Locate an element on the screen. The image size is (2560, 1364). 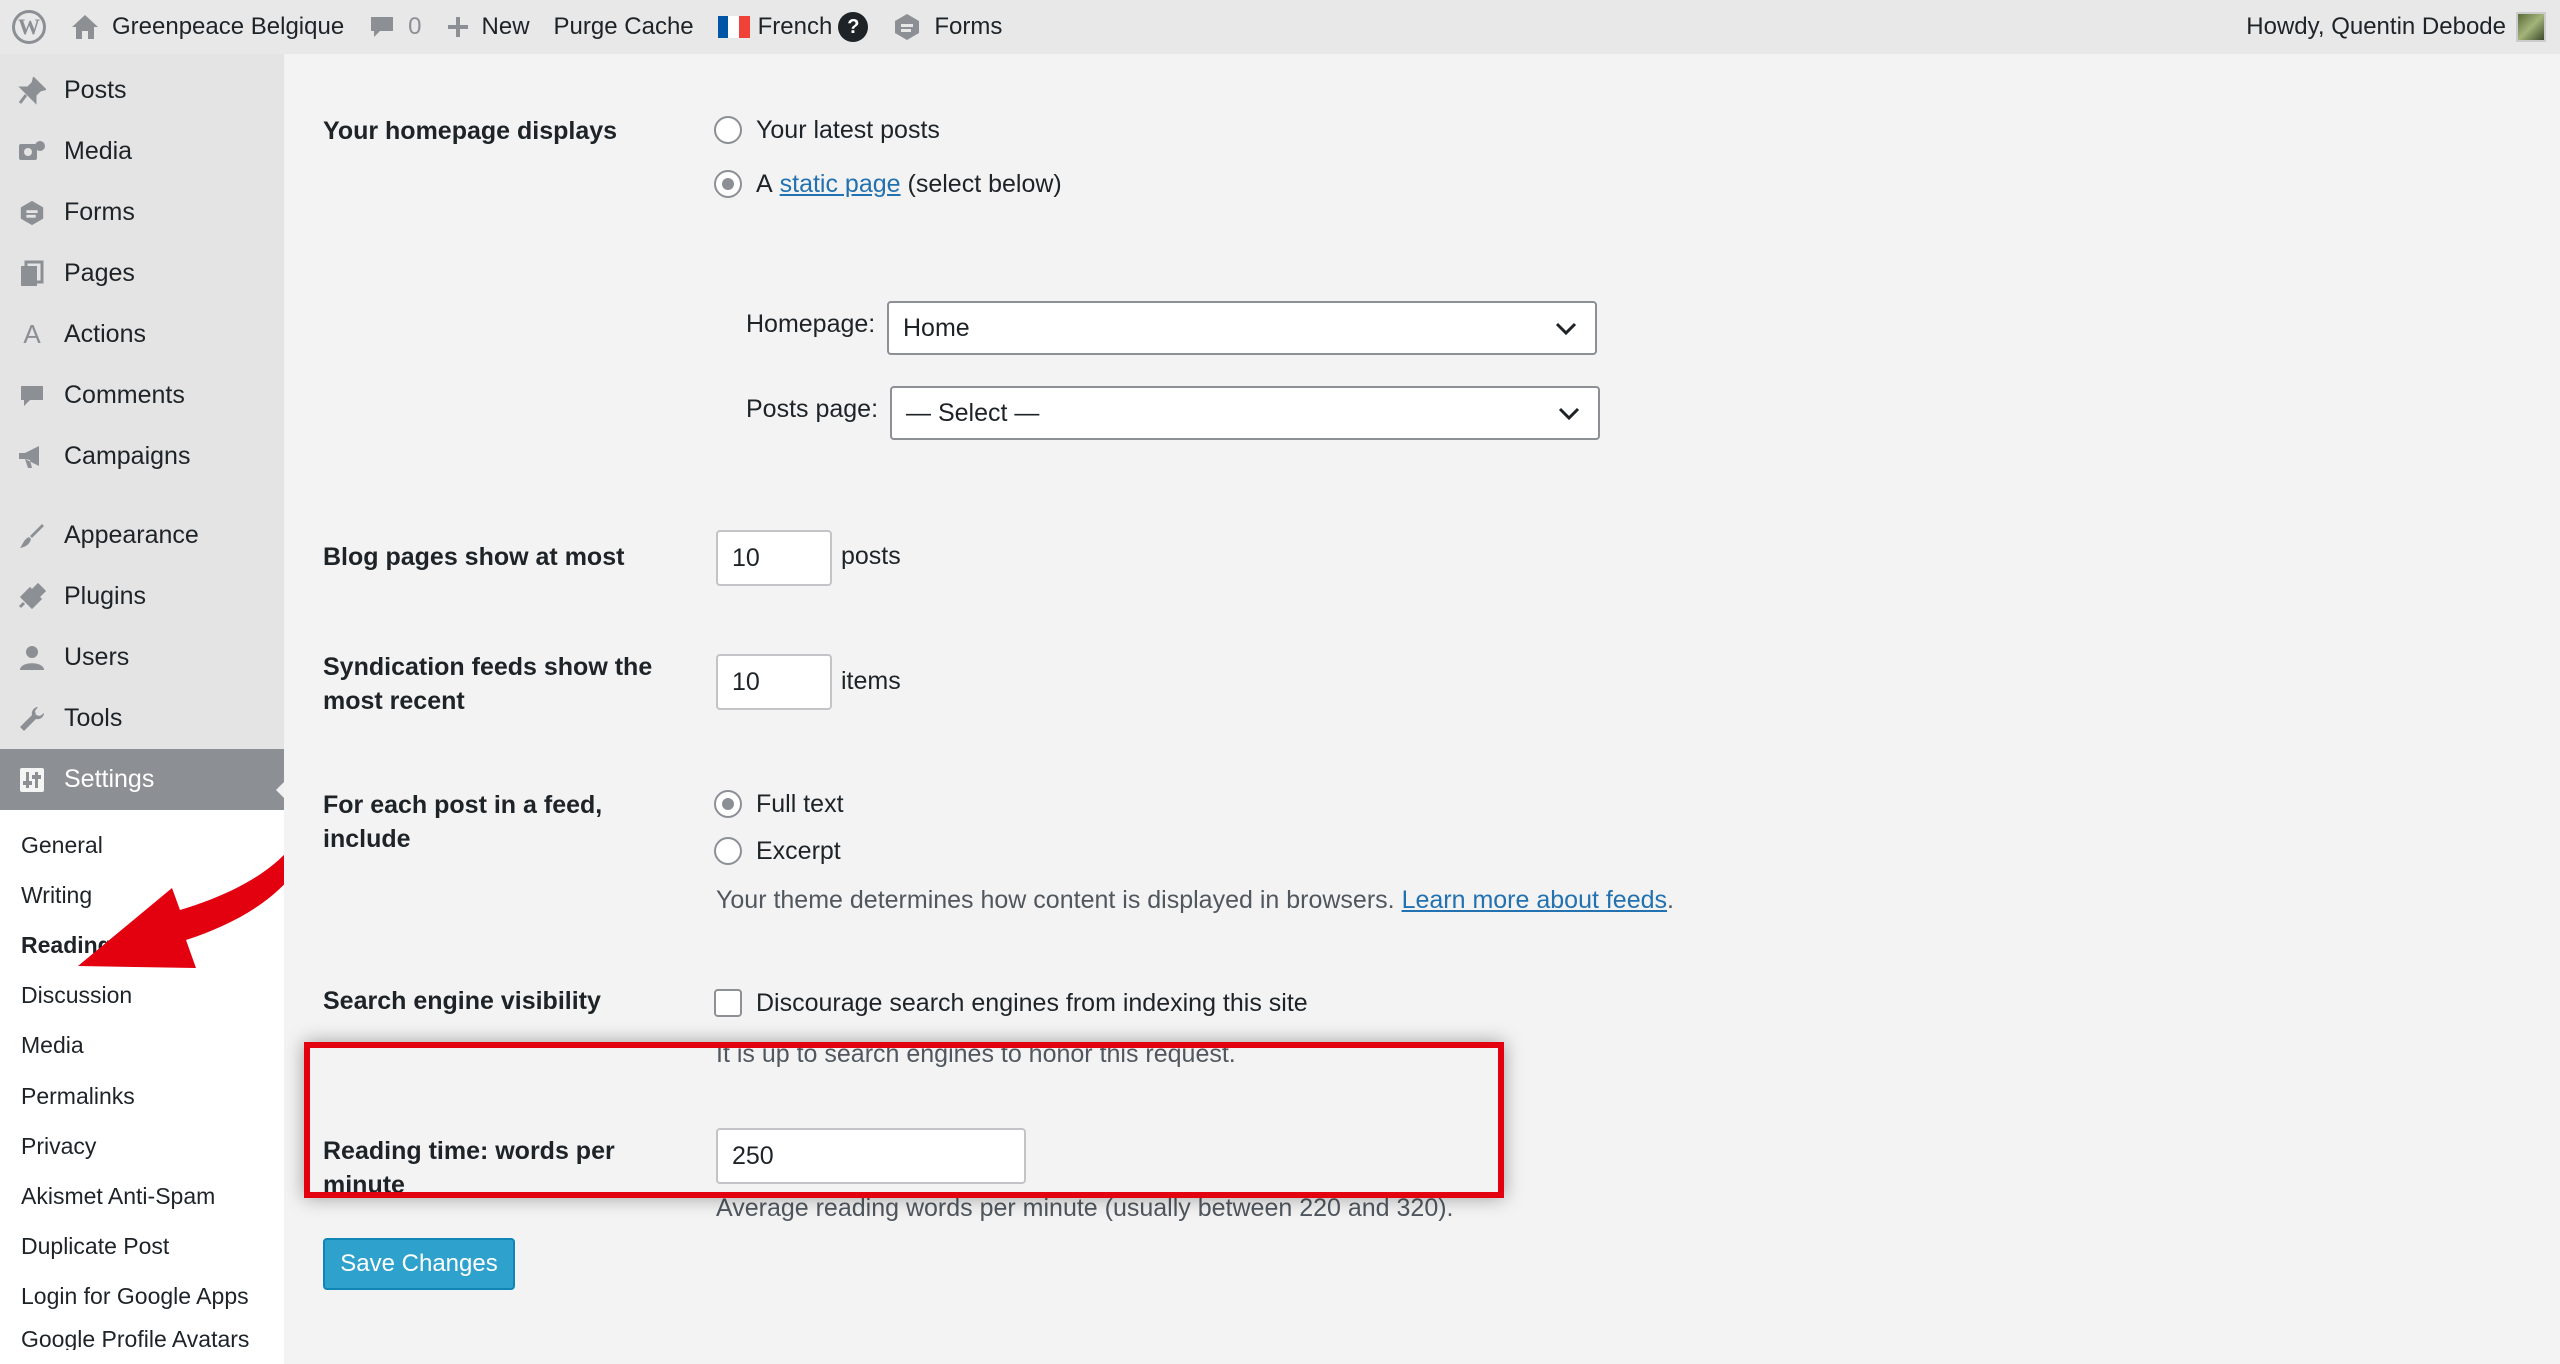
sidebar-item-pages: Pages is located at coordinates (142, 273).